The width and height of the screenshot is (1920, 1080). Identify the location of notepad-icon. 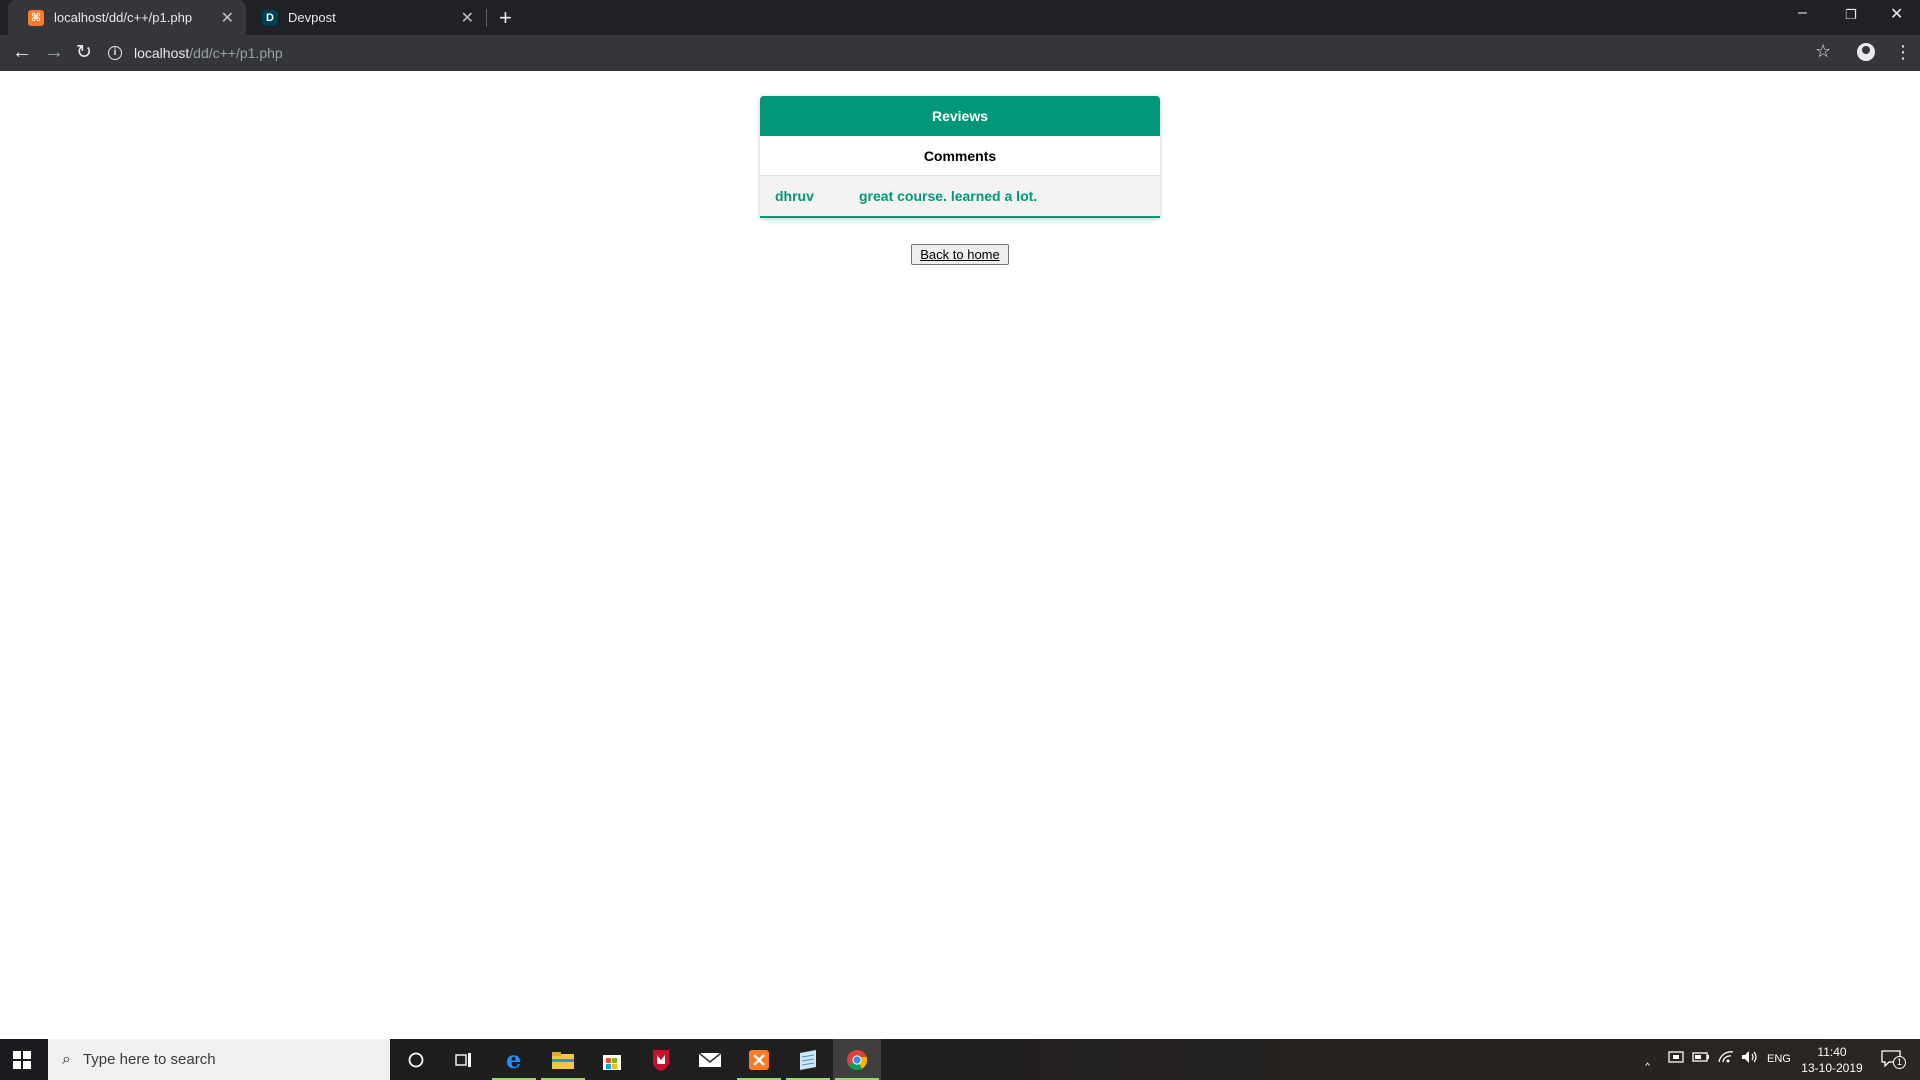
(808, 1059).